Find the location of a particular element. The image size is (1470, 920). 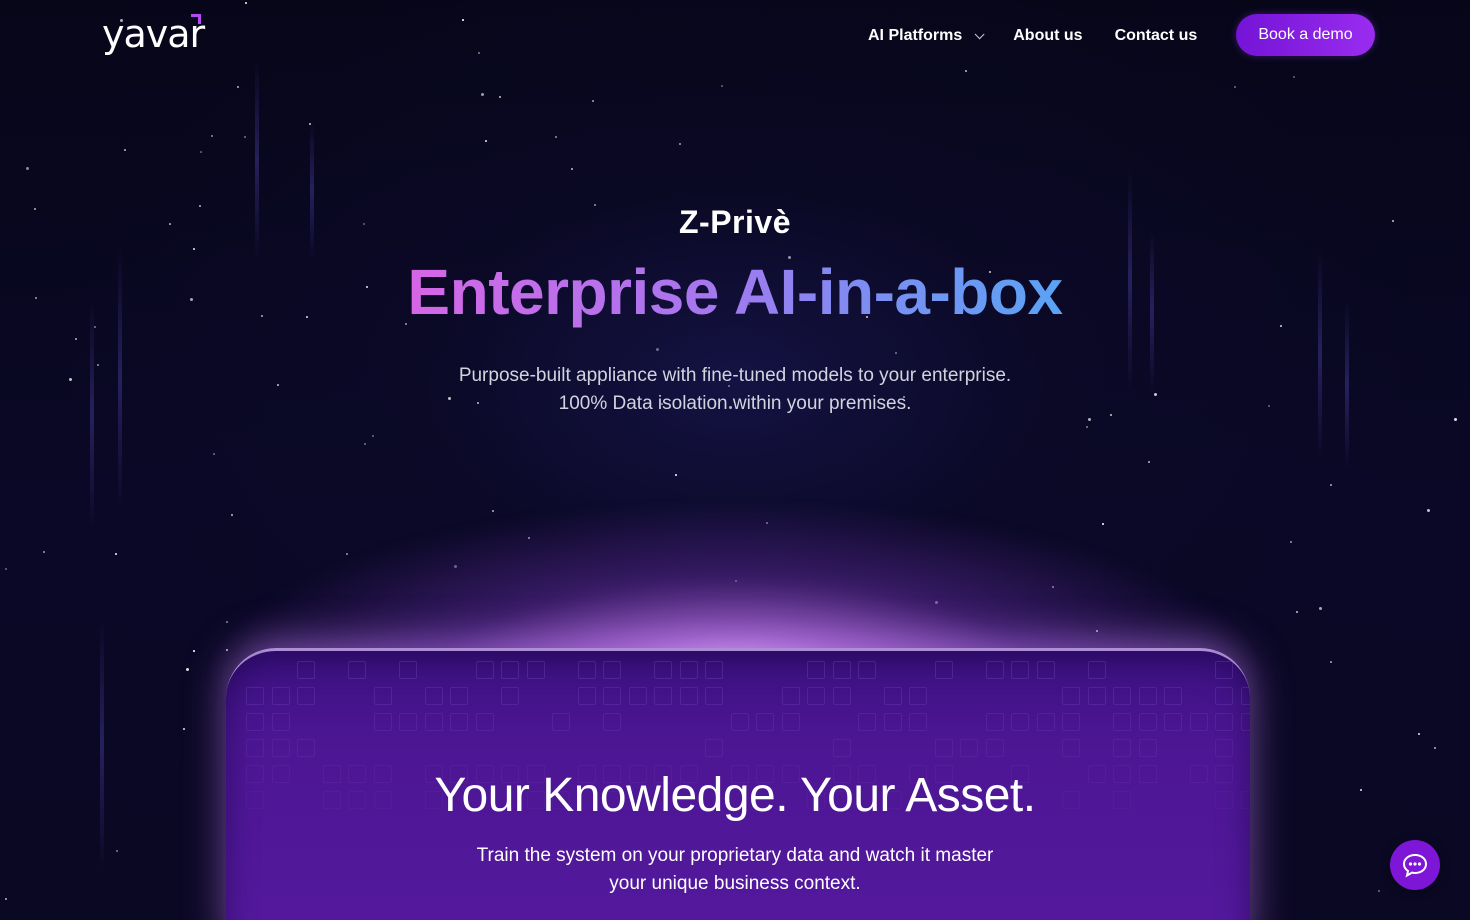

main-nav: AI Platforms About us Contact us is located at coordinates (1048, 36).